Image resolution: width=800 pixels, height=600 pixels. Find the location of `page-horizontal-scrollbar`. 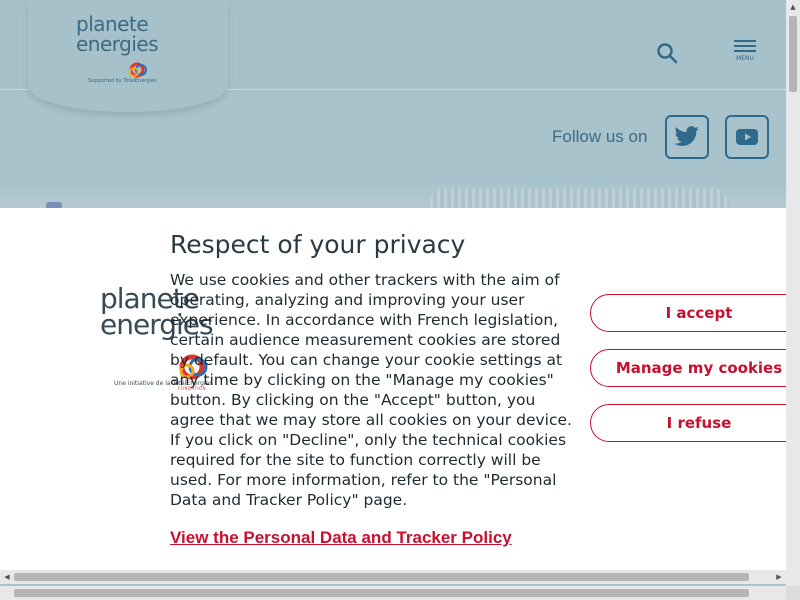

page-horizontal-scrollbar is located at coordinates (393, 593).